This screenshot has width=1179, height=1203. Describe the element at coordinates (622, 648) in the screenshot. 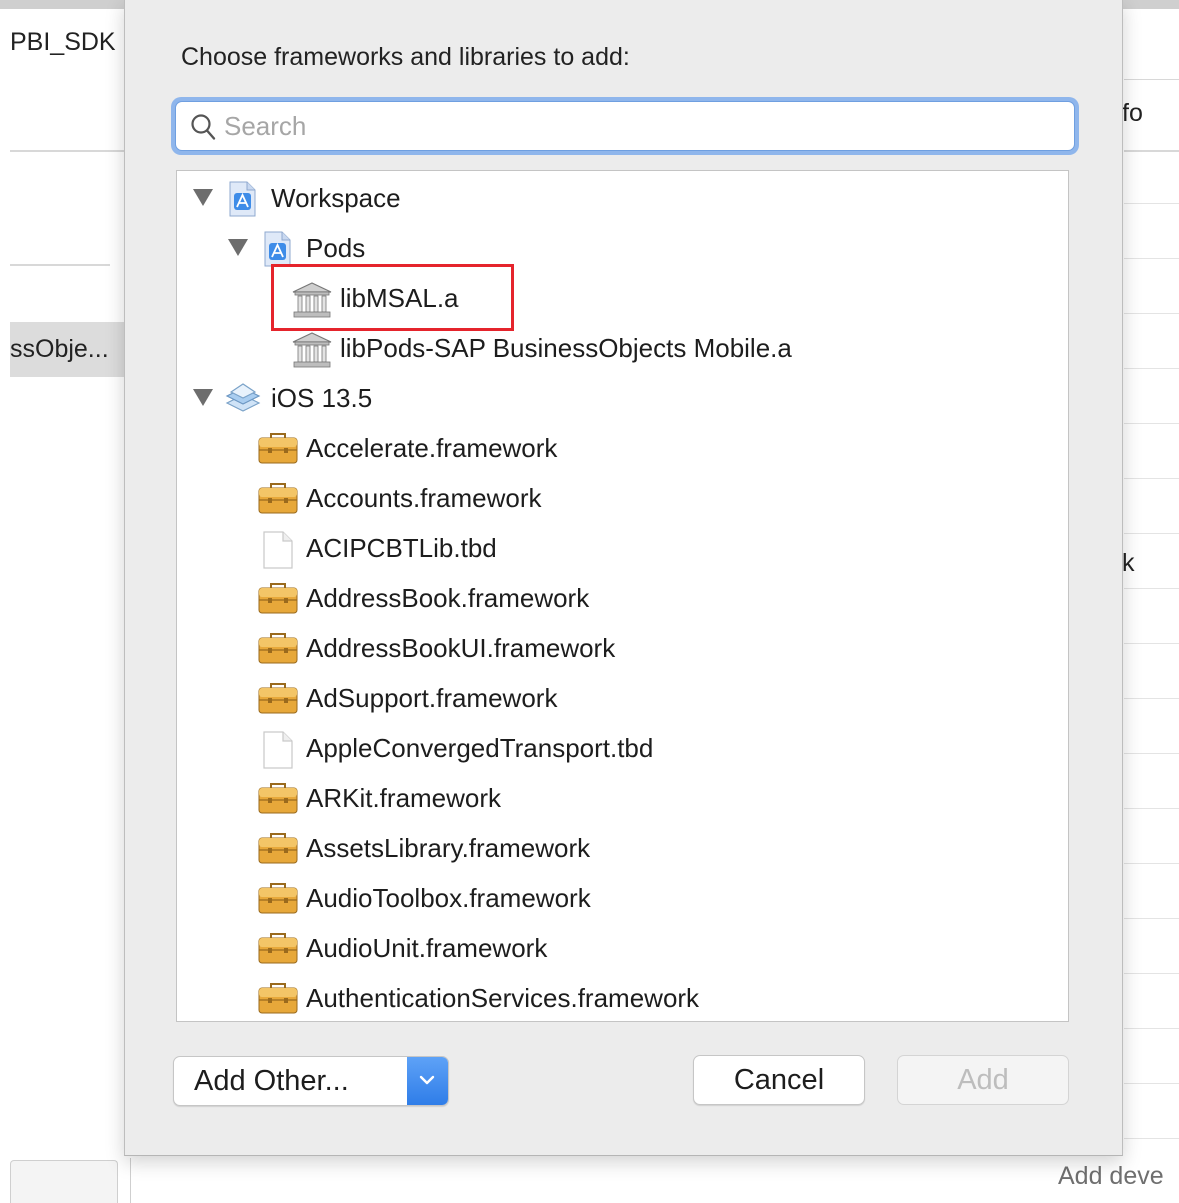

I see `list-item-framework: AddressBookUI.framework` at that location.